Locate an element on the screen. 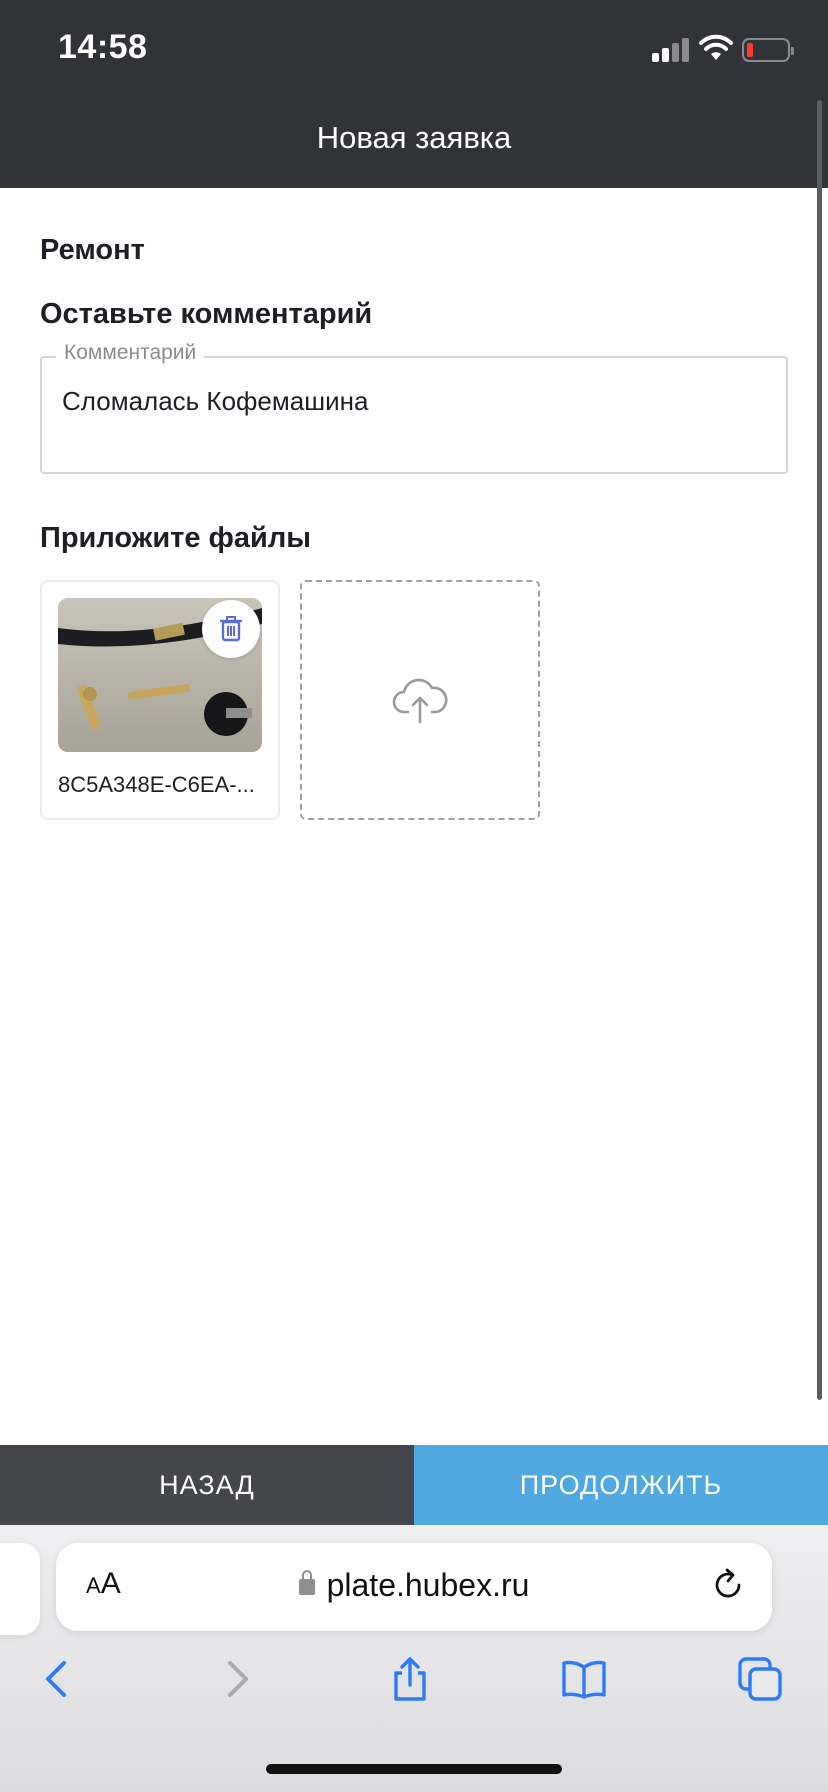  cellular-signal-icon is located at coordinates (671, 50).